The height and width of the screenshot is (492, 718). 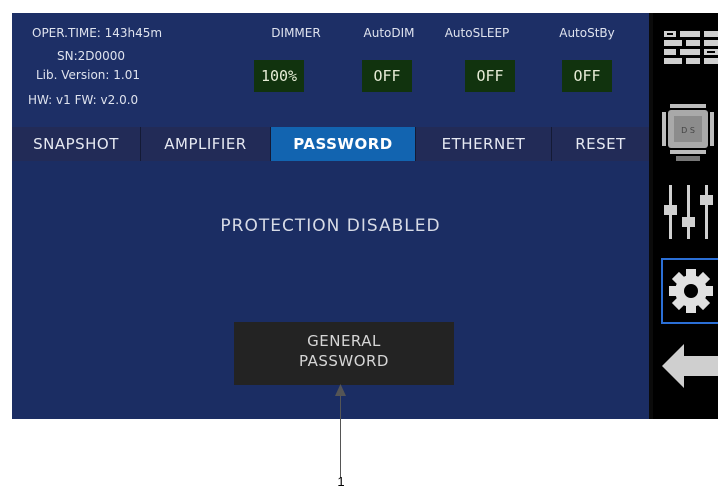 I want to click on sidebar-item-back, so click(x=688, y=366).